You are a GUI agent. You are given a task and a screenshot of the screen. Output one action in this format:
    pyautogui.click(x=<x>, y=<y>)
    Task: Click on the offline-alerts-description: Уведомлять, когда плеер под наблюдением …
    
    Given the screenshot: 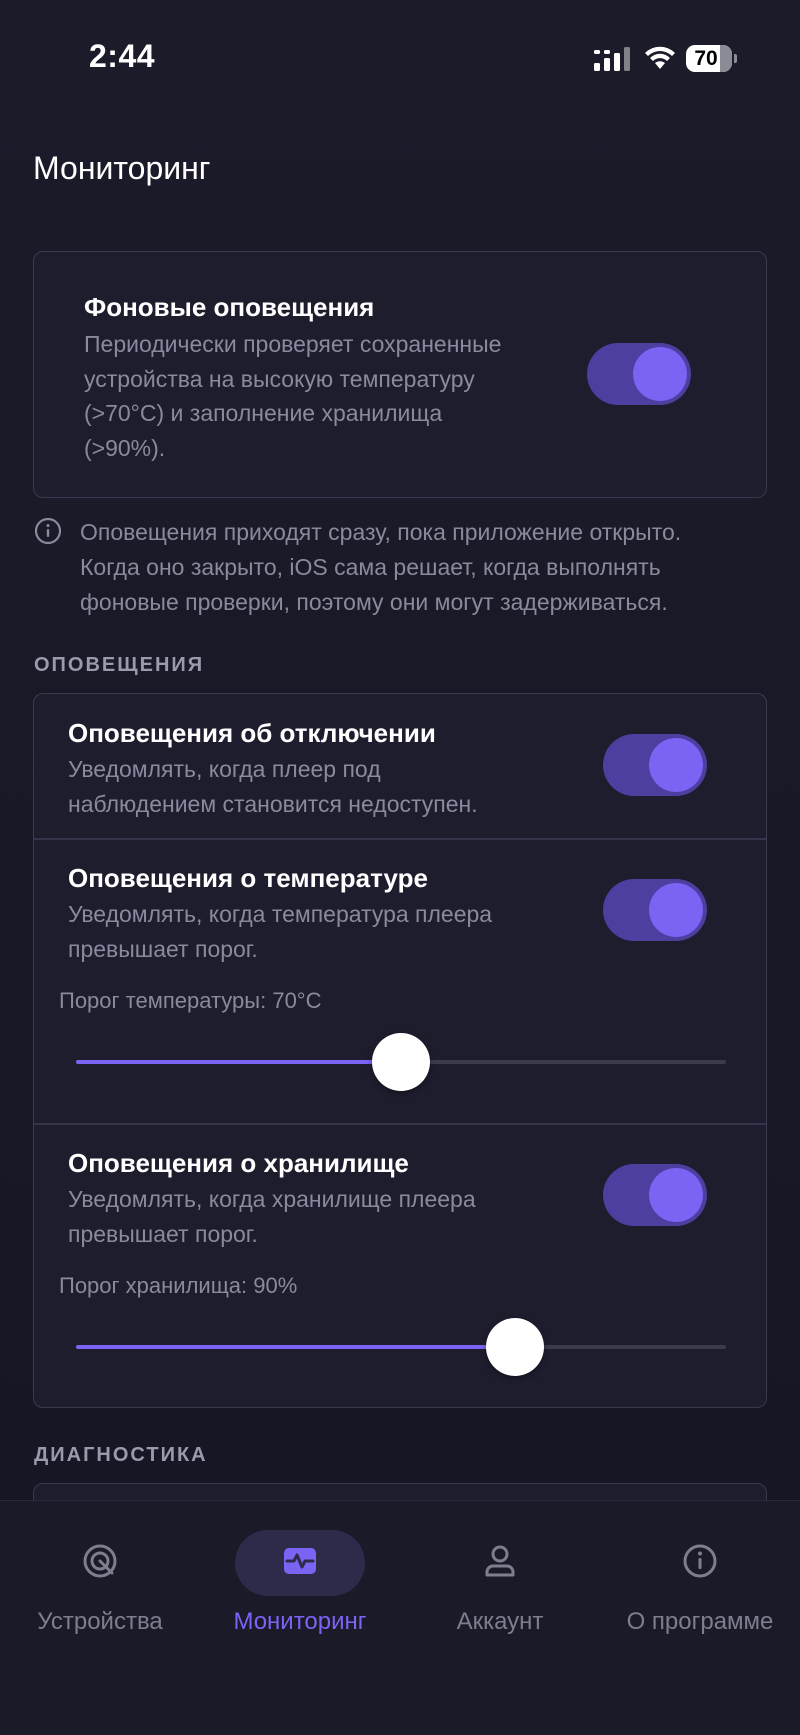 What is the action you would take?
    pyautogui.click(x=273, y=786)
    